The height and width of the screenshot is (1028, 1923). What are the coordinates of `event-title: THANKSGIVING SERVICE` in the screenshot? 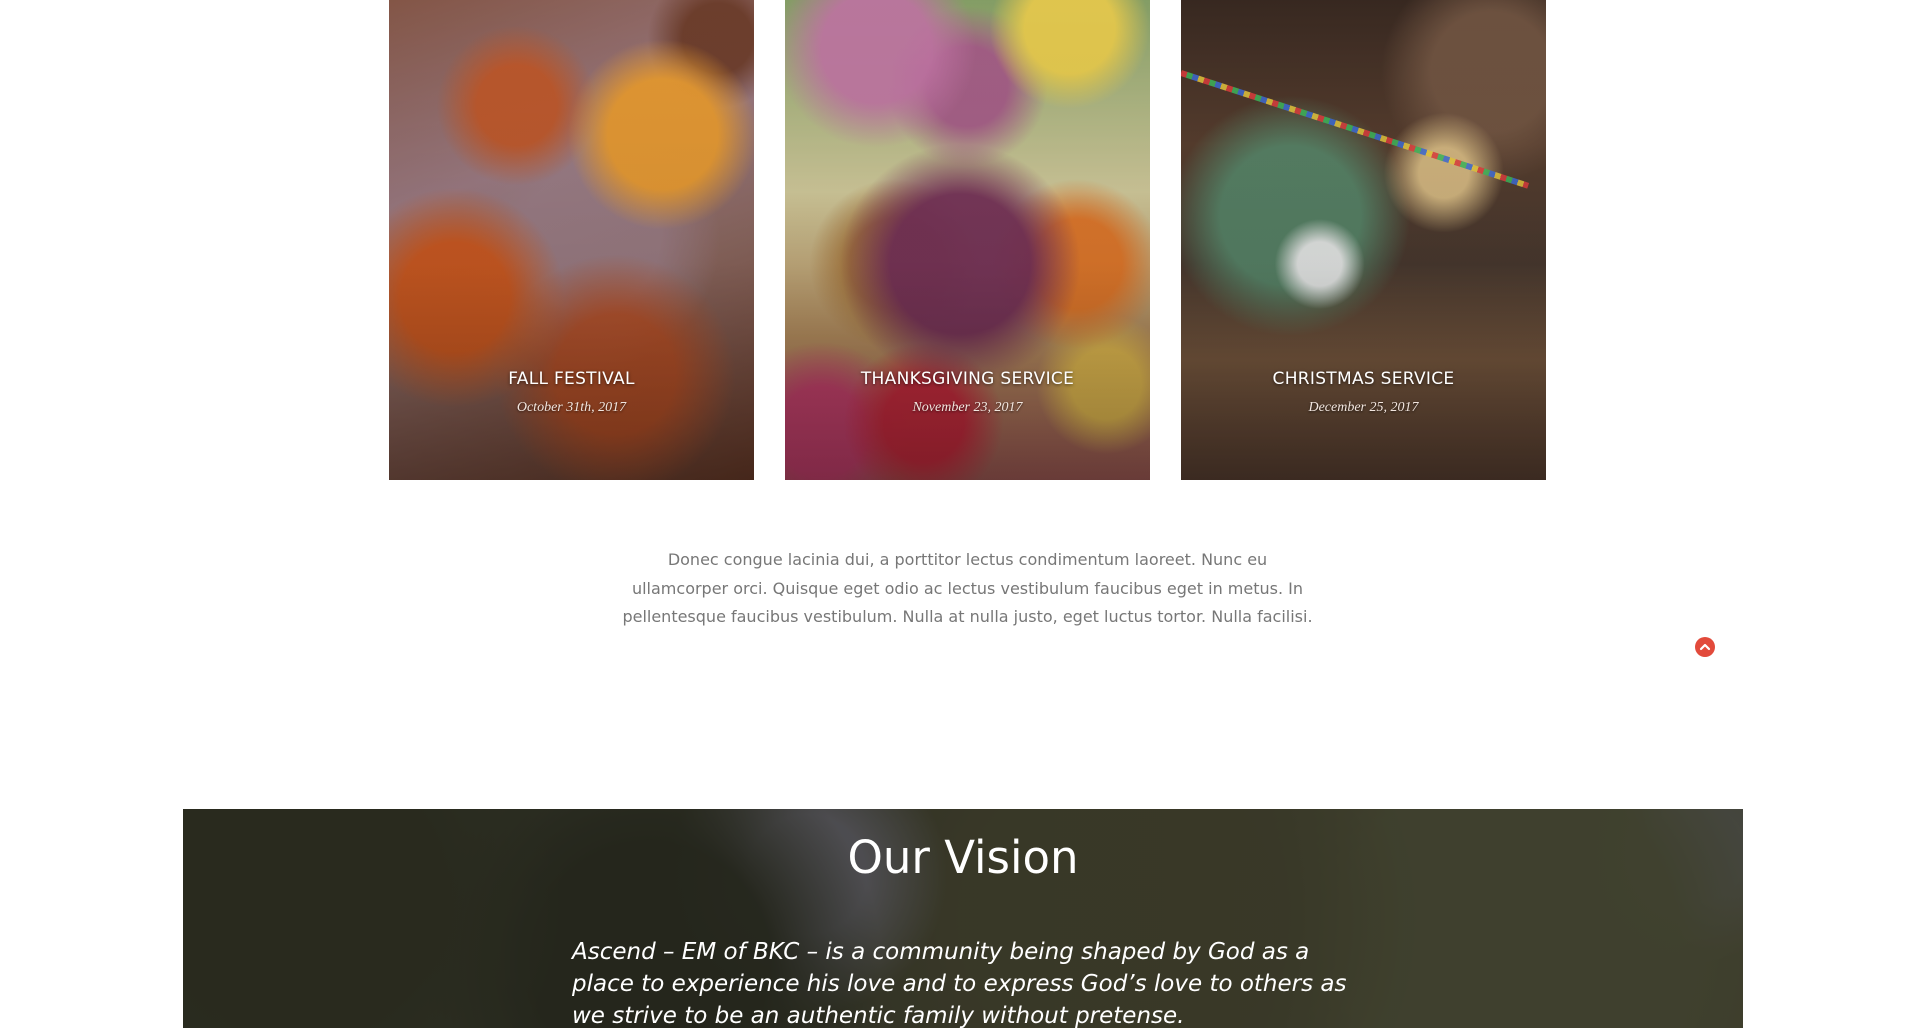 It's located at (967, 379).